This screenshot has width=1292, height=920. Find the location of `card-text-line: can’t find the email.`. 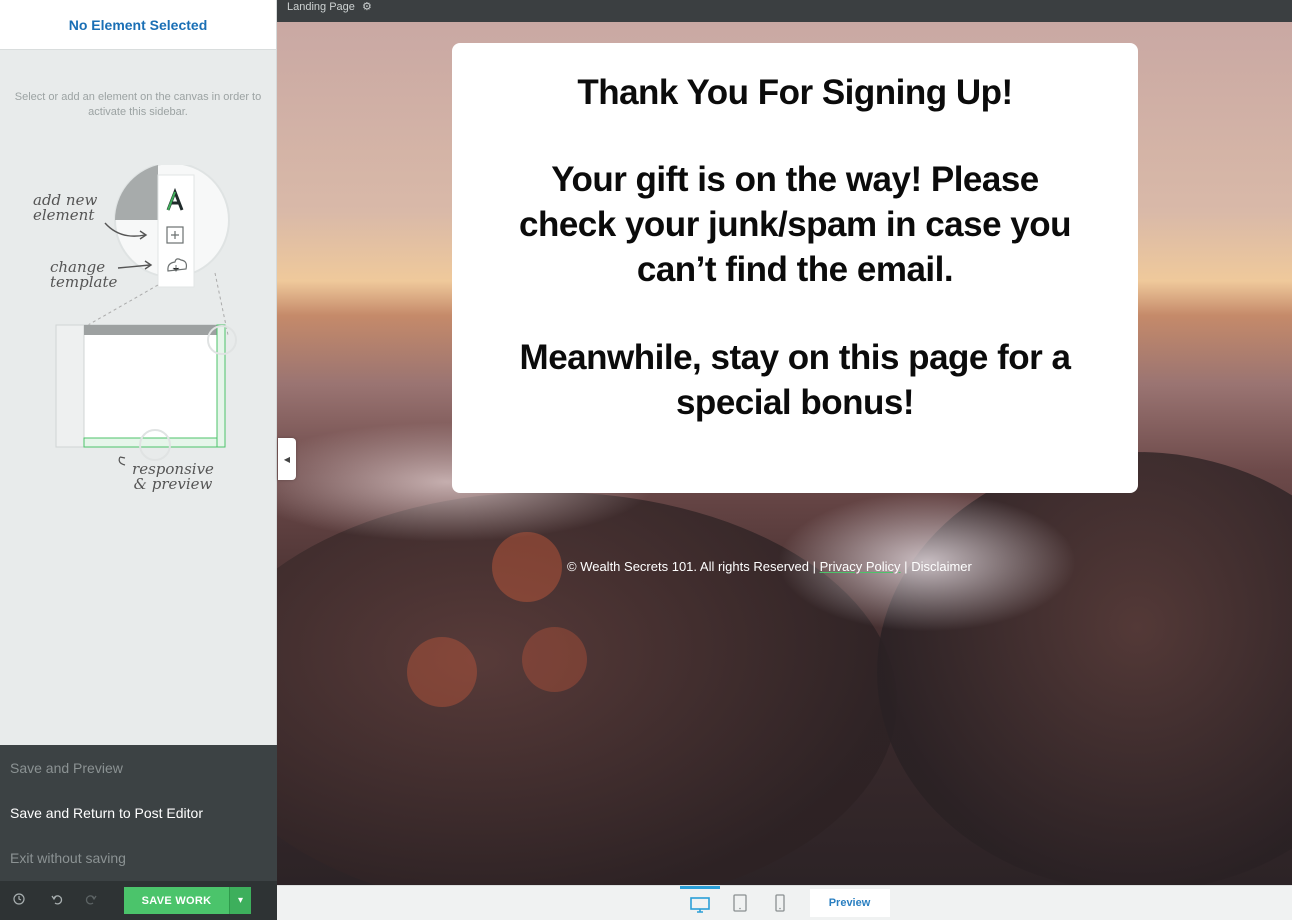

card-text-line: can’t find the email. is located at coordinates (795, 269).